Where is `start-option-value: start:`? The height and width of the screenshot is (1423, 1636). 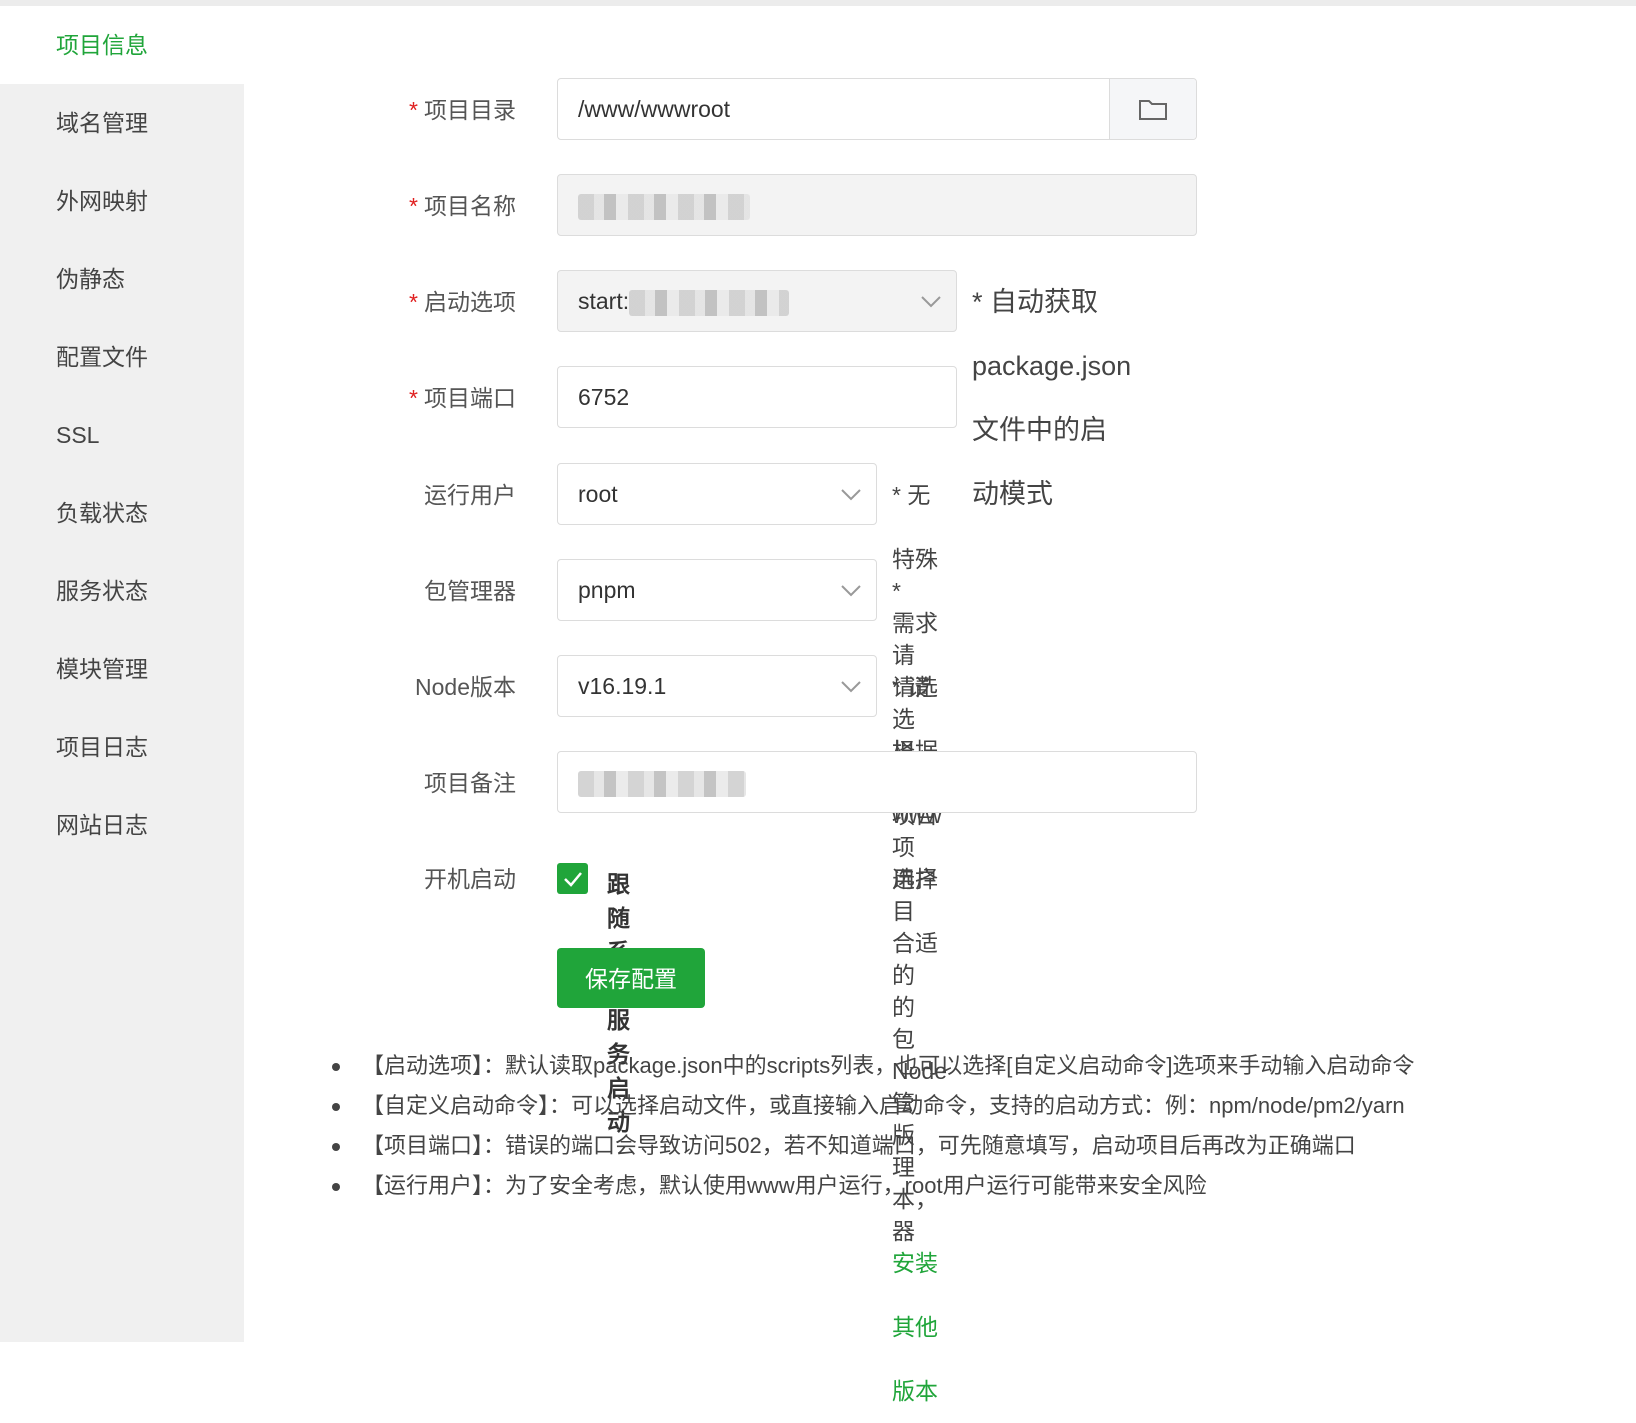 start-option-value: start: is located at coordinates (604, 301).